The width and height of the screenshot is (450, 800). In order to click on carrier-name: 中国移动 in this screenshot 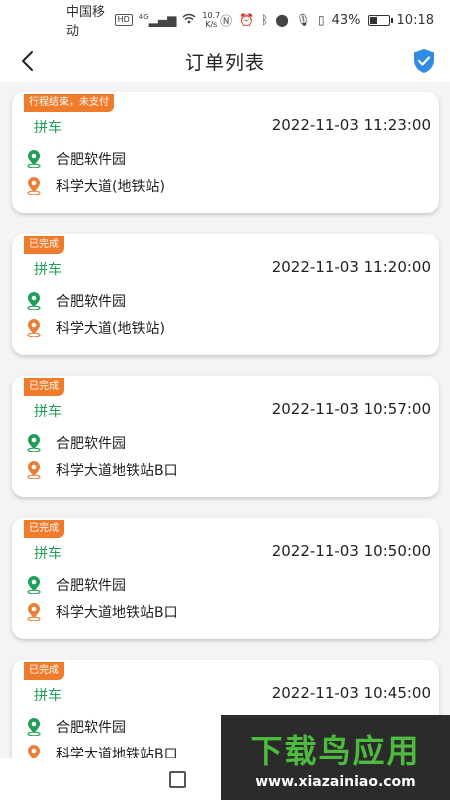, I will do `click(86, 22)`.